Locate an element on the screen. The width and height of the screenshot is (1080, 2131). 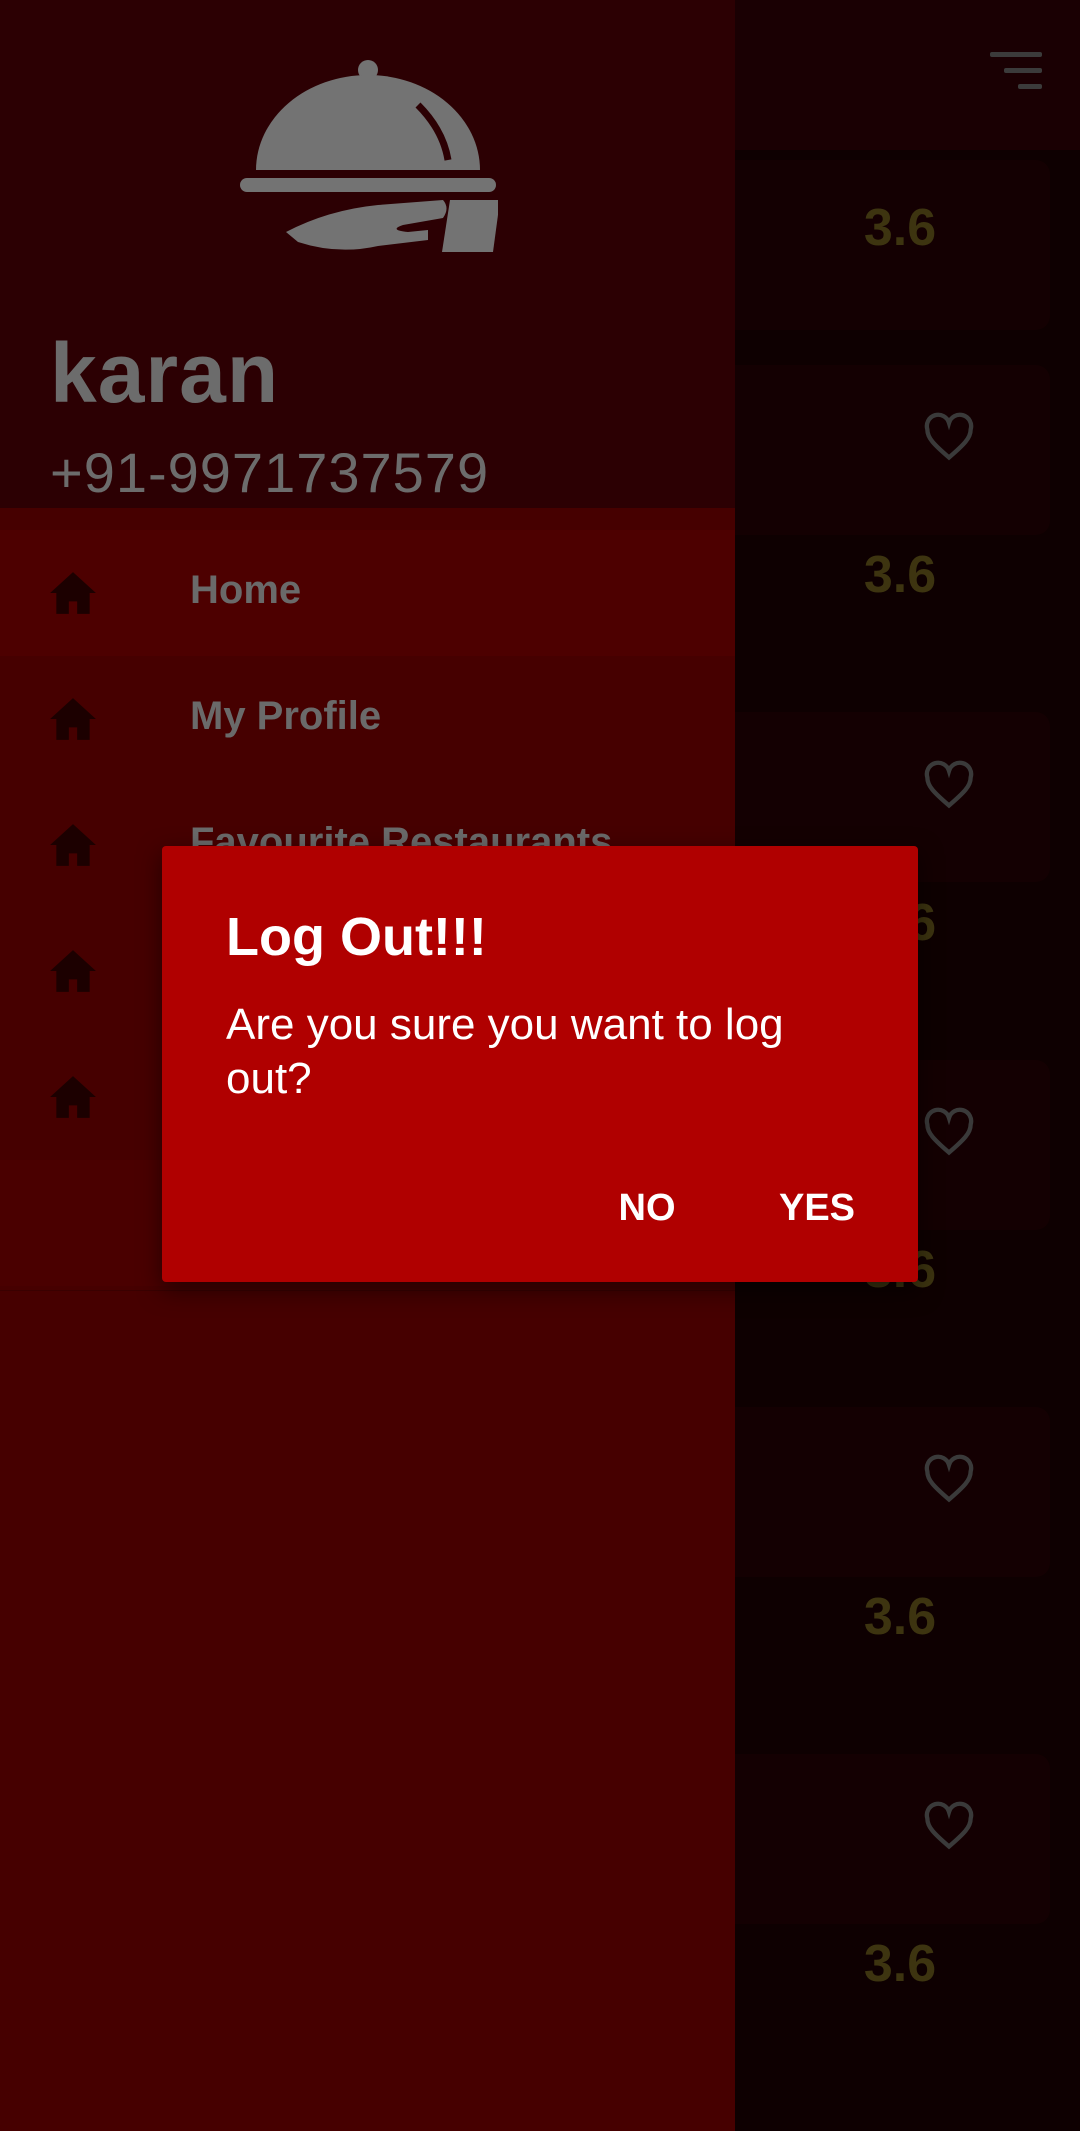
menu-item-my-profile: My Profile is located at coordinates (367, 719).